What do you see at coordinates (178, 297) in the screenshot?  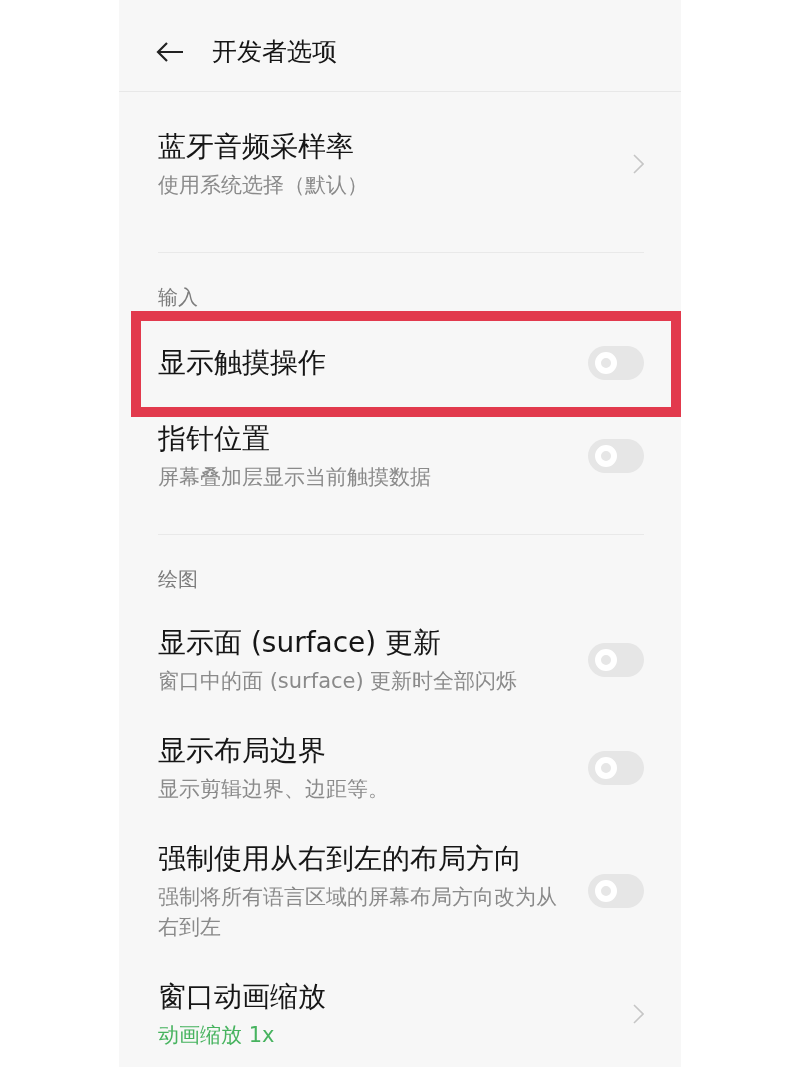 I see `section-heading: 输入` at bounding box center [178, 297].